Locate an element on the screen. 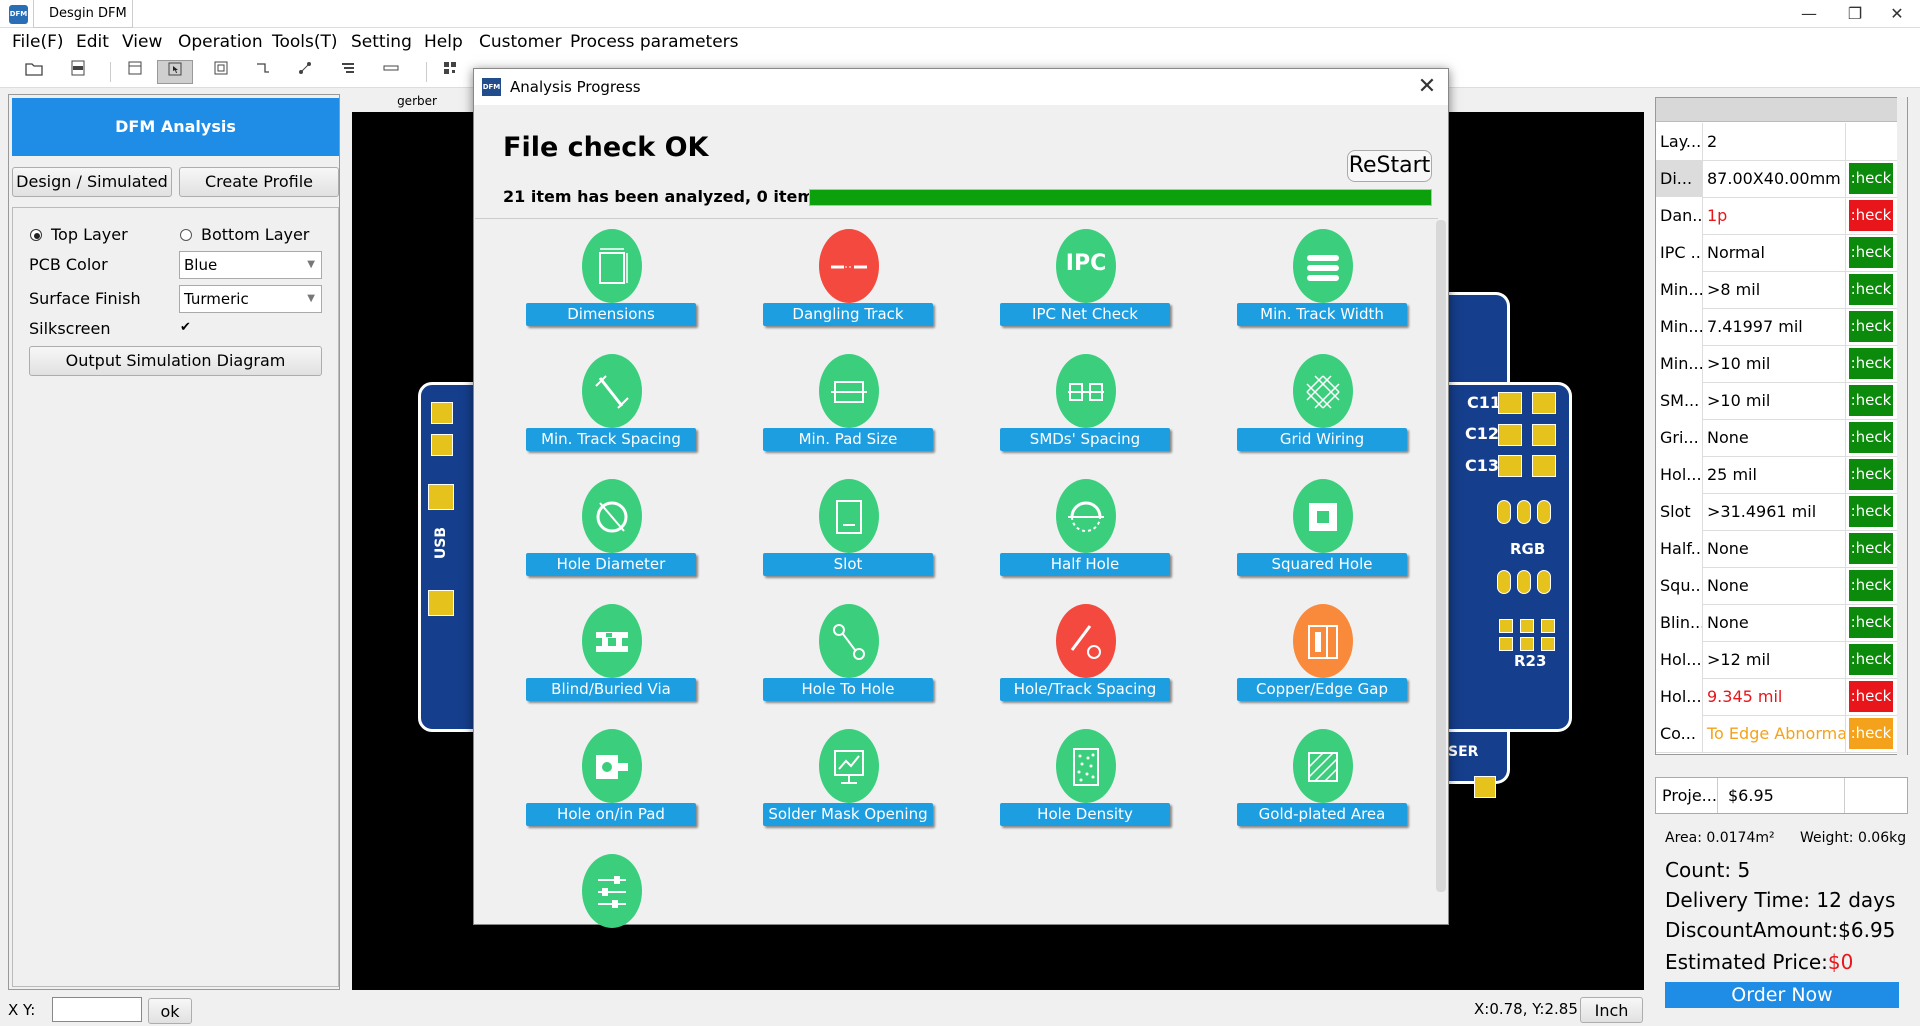 The width and height of the screenshot is (1920, 1026). menu-view: View is located at coordinates (142, 42).